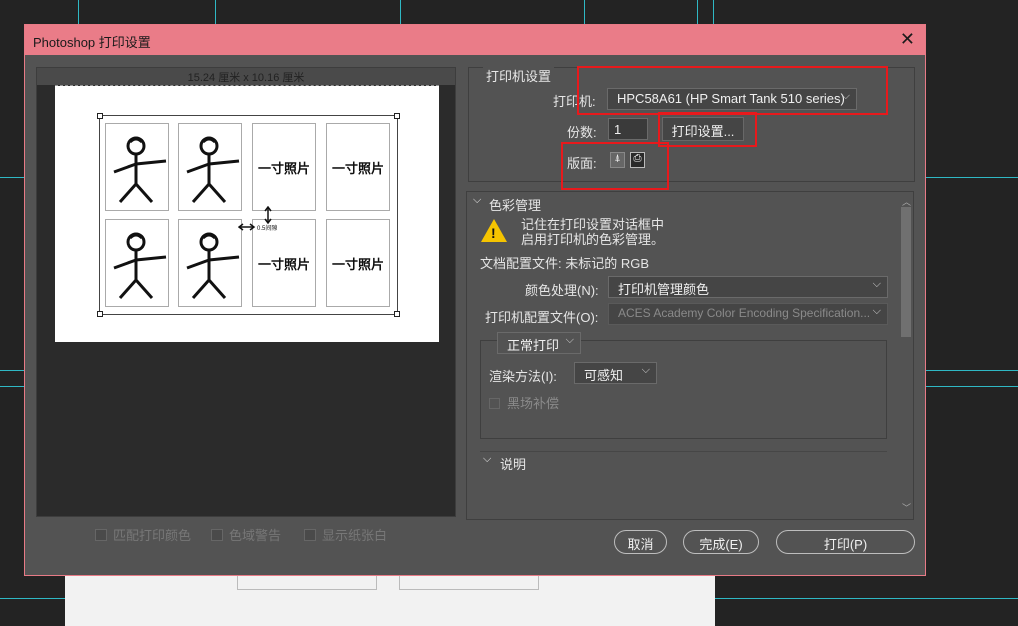  I want to click on highlight-print-settings, so click(707, 129).